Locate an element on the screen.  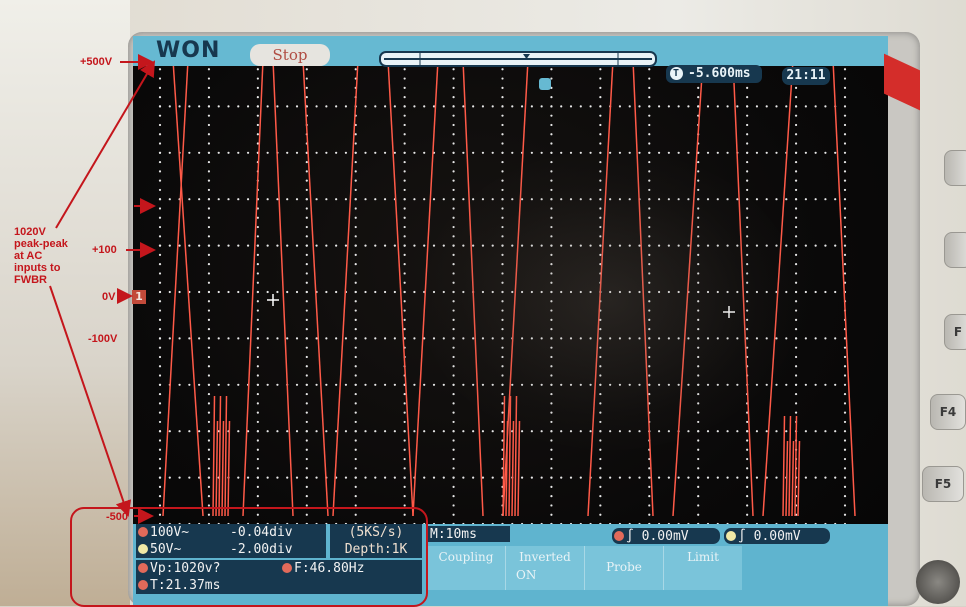
arrow-peak-top is located at coordinates (105, 144).